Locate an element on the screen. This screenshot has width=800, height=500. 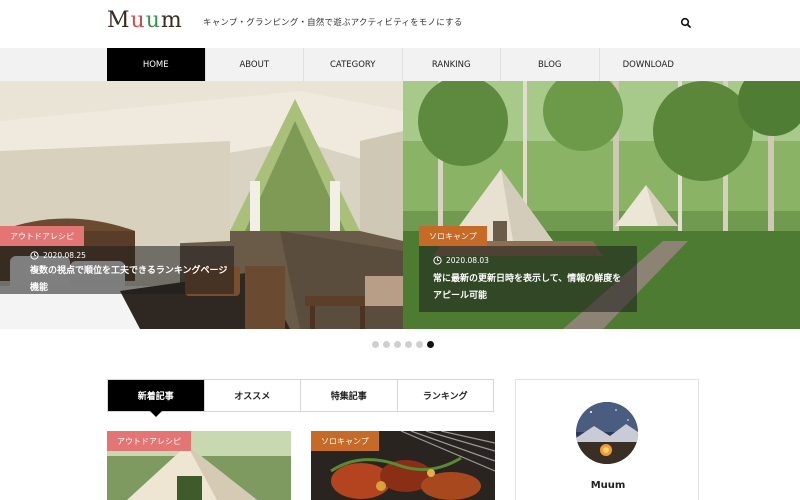
nav-item-about: ABOUT is located at coordinates (254, 64).